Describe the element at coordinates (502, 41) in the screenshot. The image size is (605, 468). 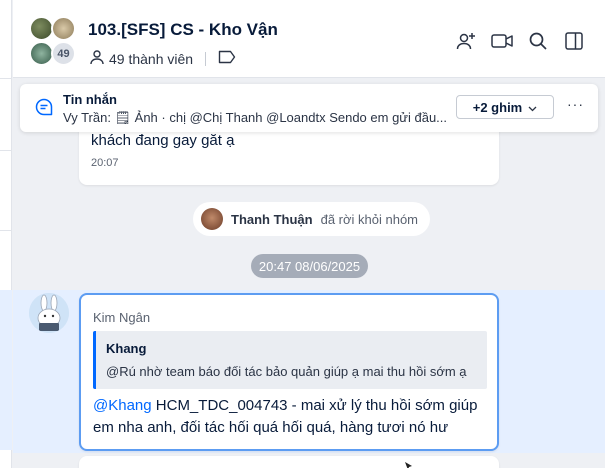
I see `video-call-icon` at that location.